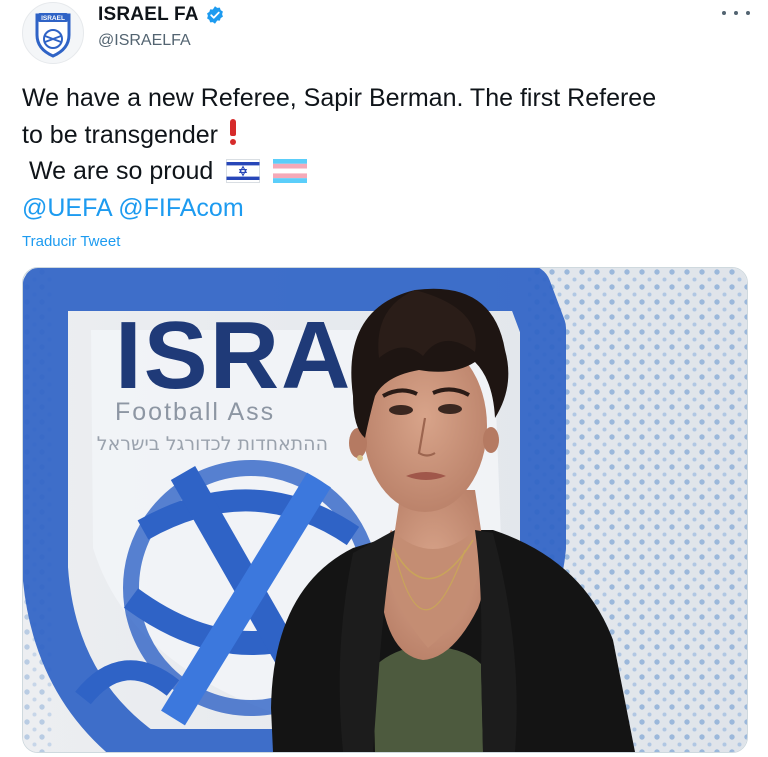 The width and height of the screenshot is (768, 757). Describe the element at coordinates (53, 18) in the screenshot. I see `avatar-text: ISRAEL` at that location.